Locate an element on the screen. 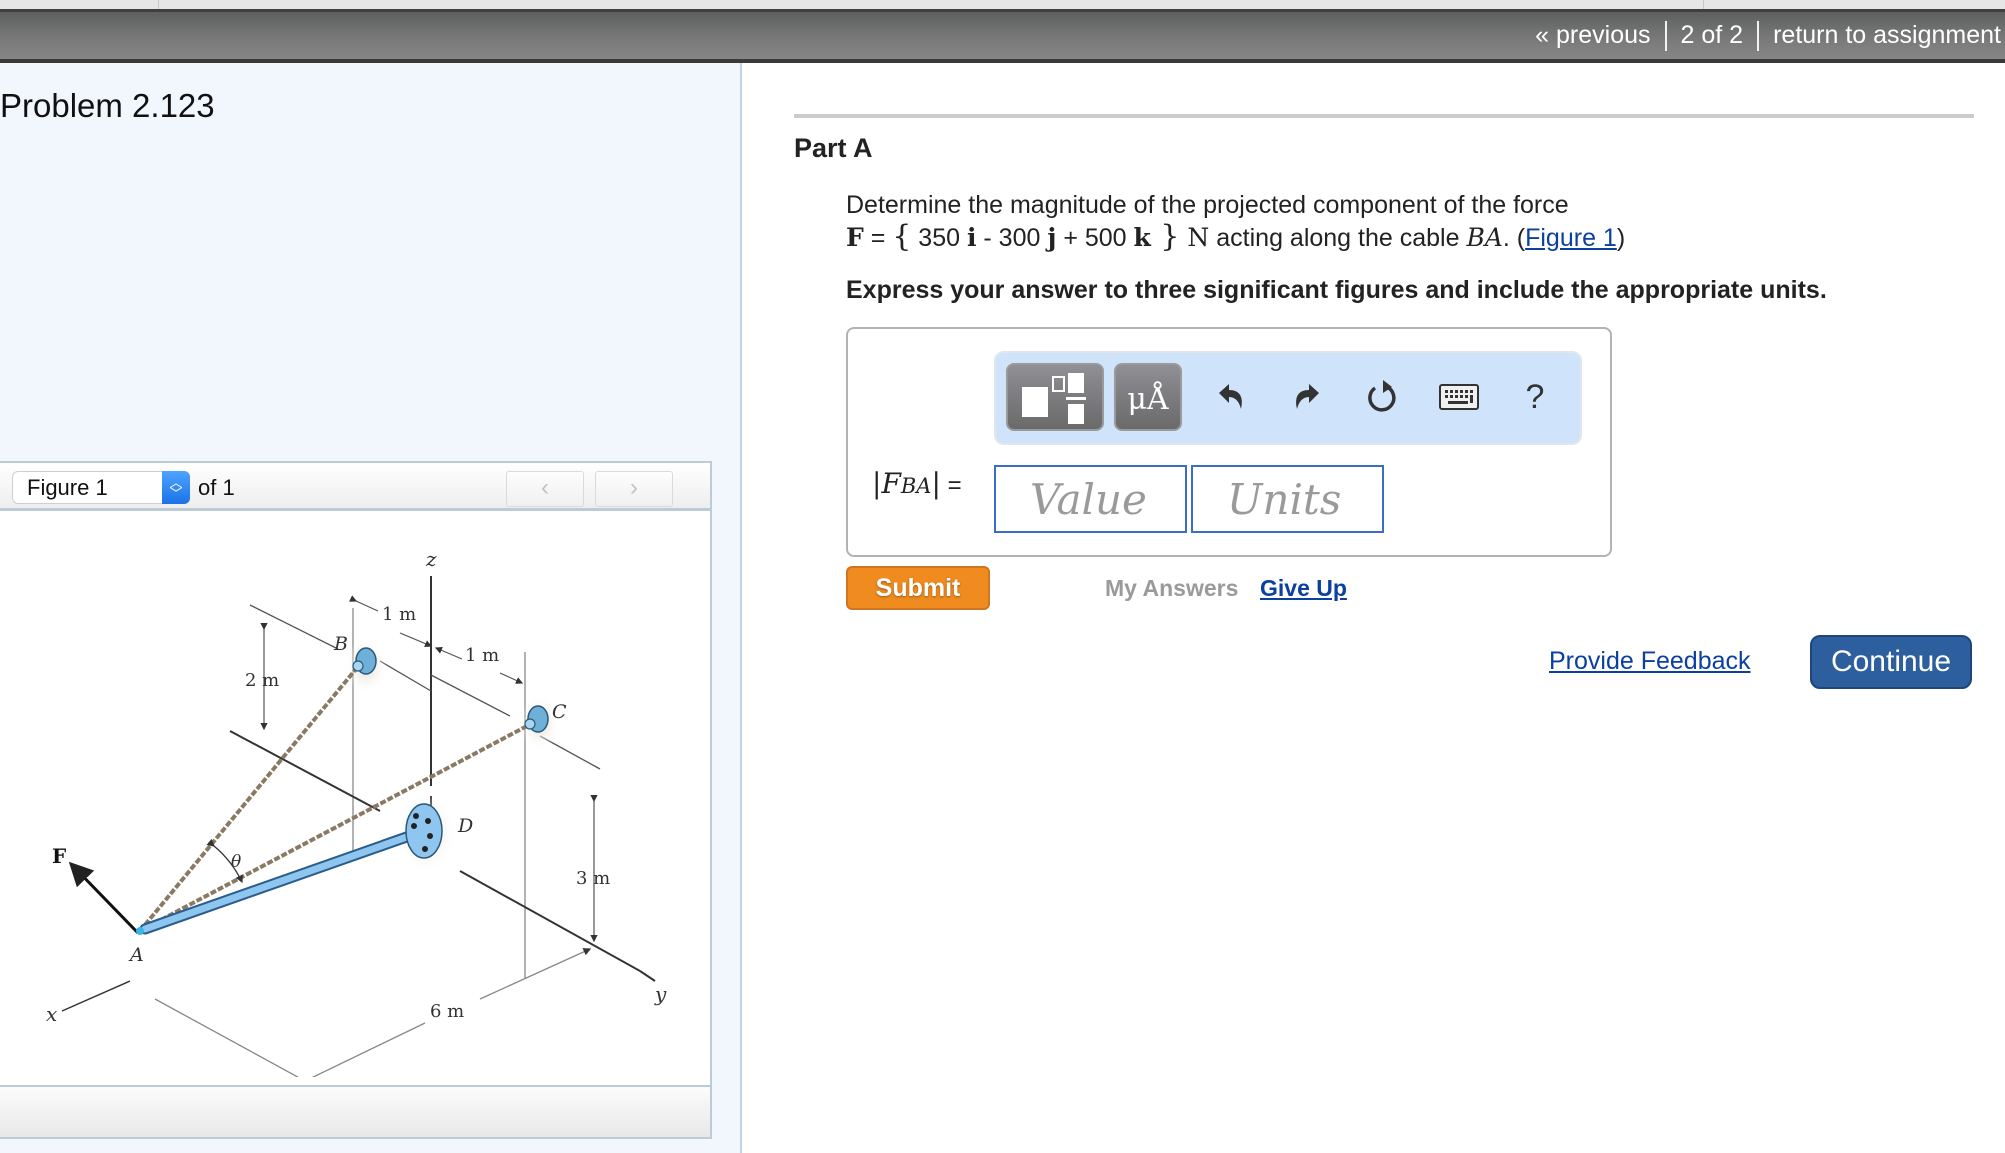  x-axis is located at coordinates (96, 996).